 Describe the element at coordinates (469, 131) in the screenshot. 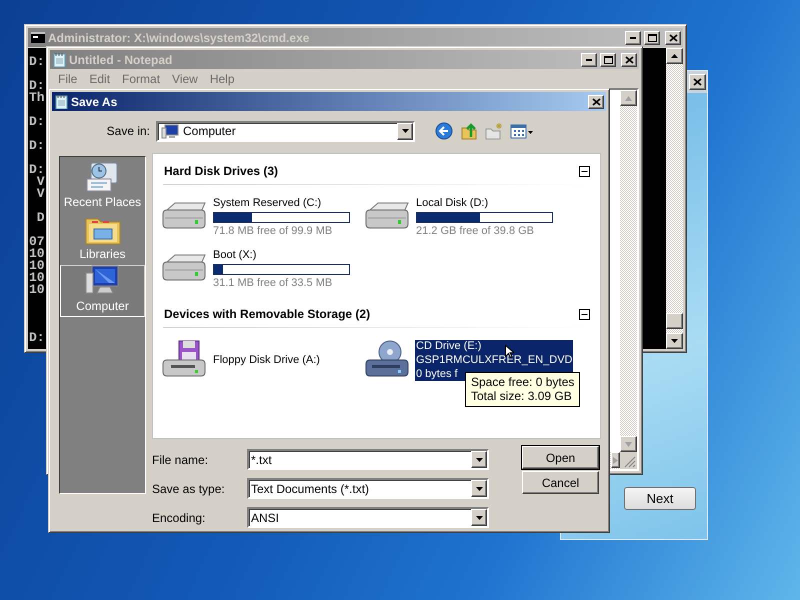

I see `folder-up-icon` at that location.